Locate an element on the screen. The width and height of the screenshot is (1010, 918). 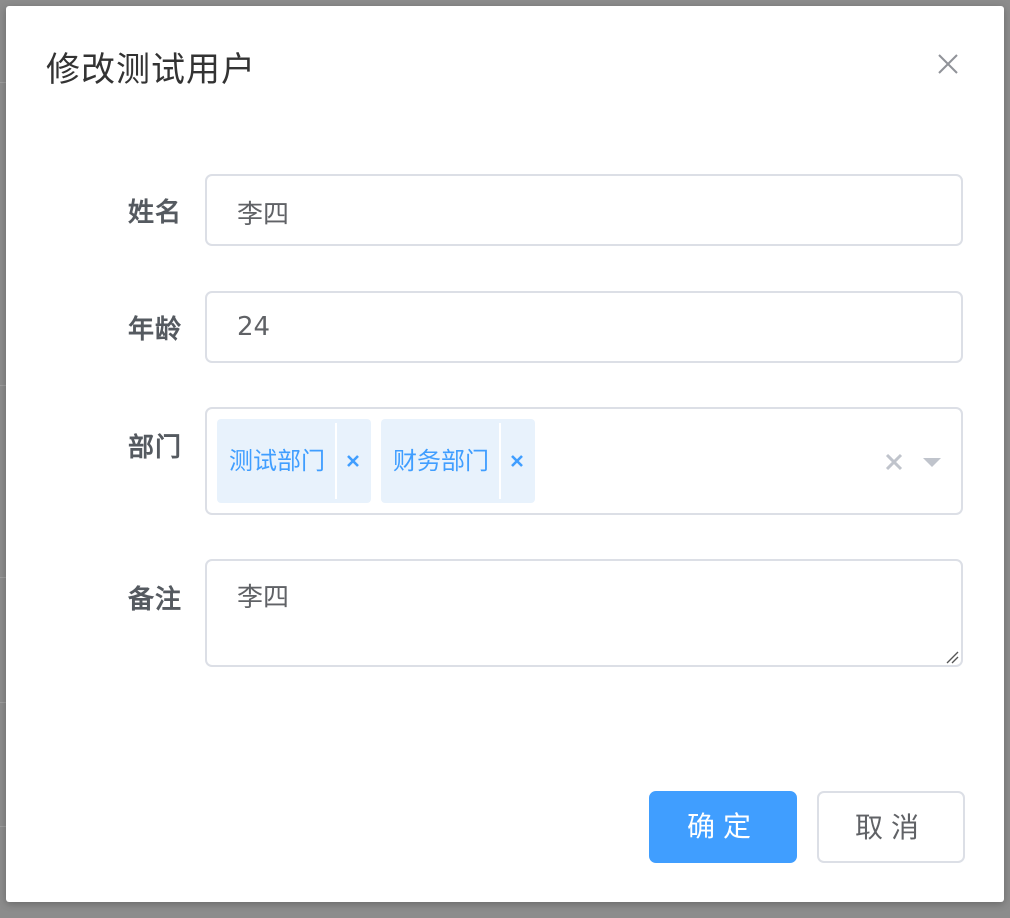
department-tag: 测试部门 is located at coordinates (294, 461).